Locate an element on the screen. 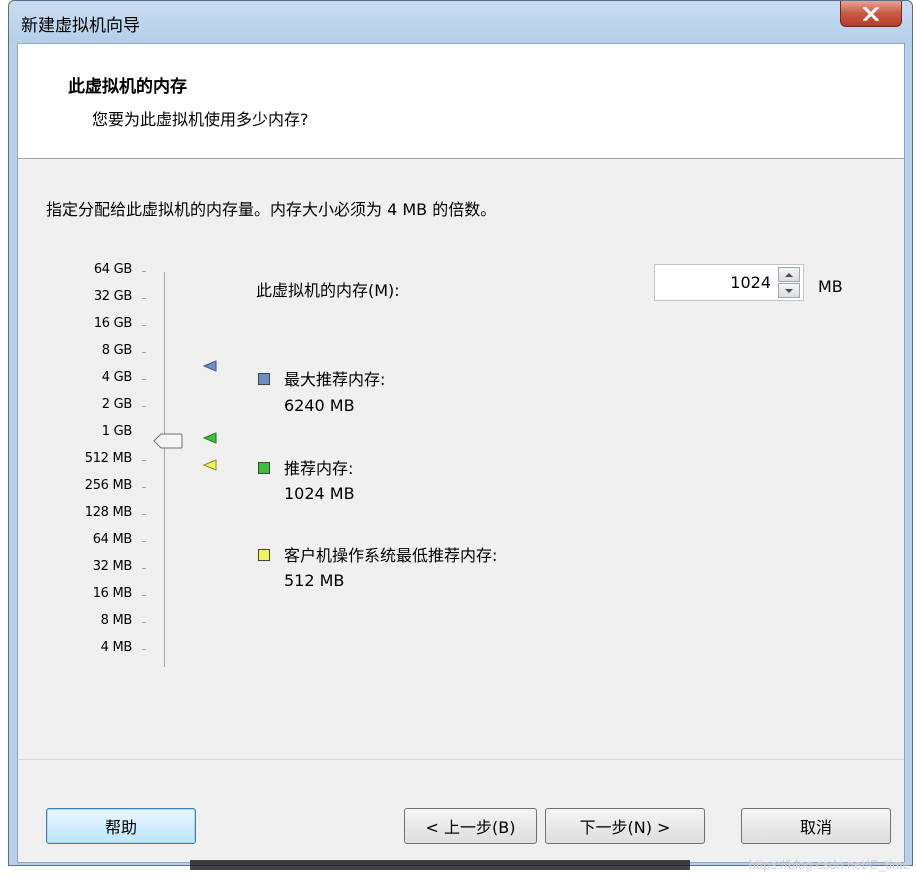  help-button: 帮助 is located at coordinates (121, 826).